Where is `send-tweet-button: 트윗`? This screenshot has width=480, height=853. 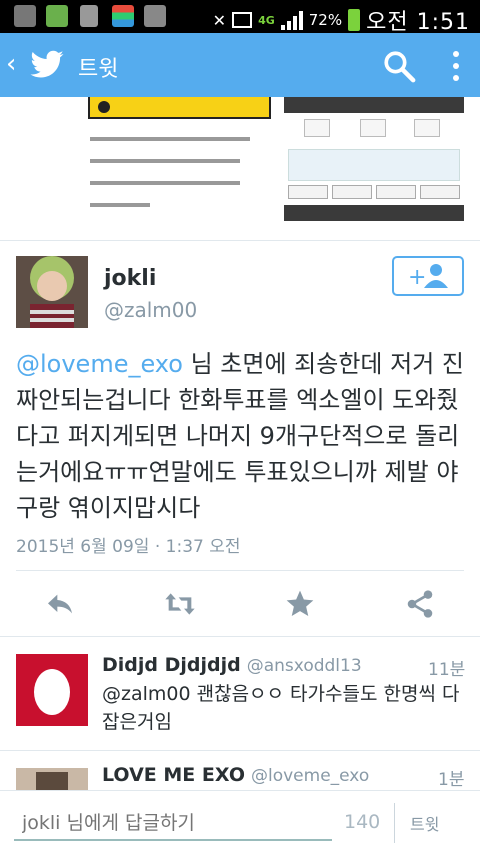
send-tweet-button: 트윗 is located at coordinates (424, 823).